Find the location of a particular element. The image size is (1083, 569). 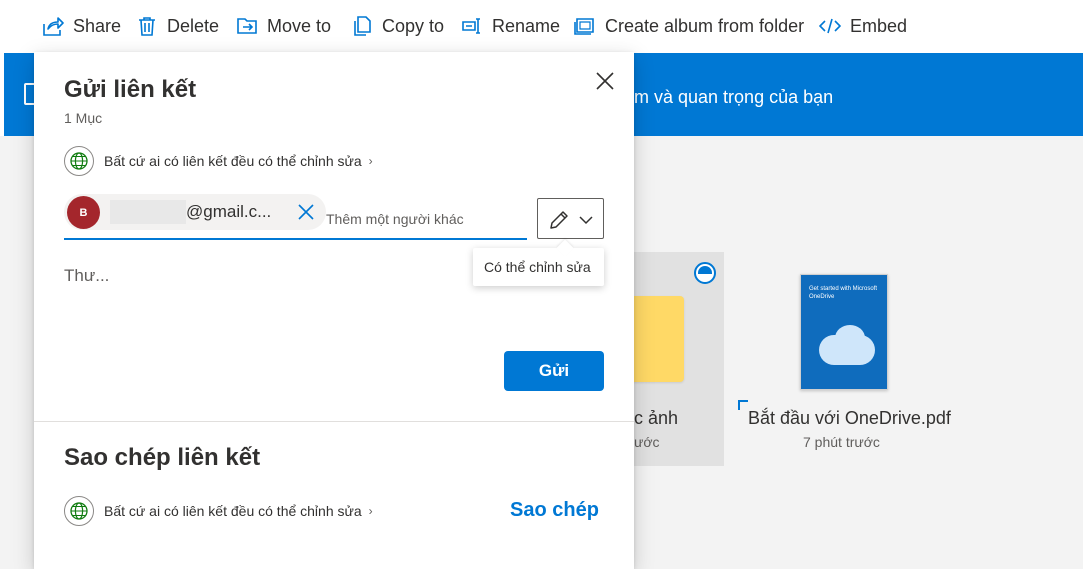

copy-link-button: Sao chép is located at coordinates (554, 510).